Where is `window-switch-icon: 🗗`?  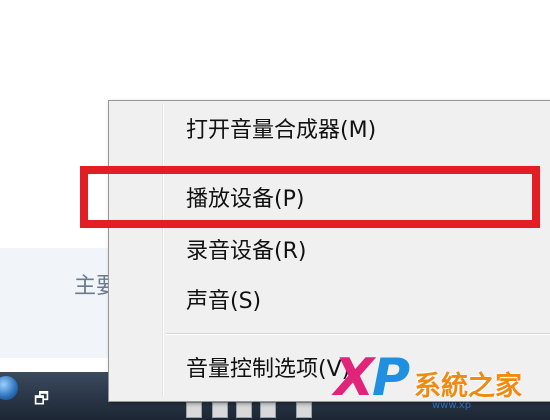
window-switch-icon: 🗗 is located at coordinates (41, 401).